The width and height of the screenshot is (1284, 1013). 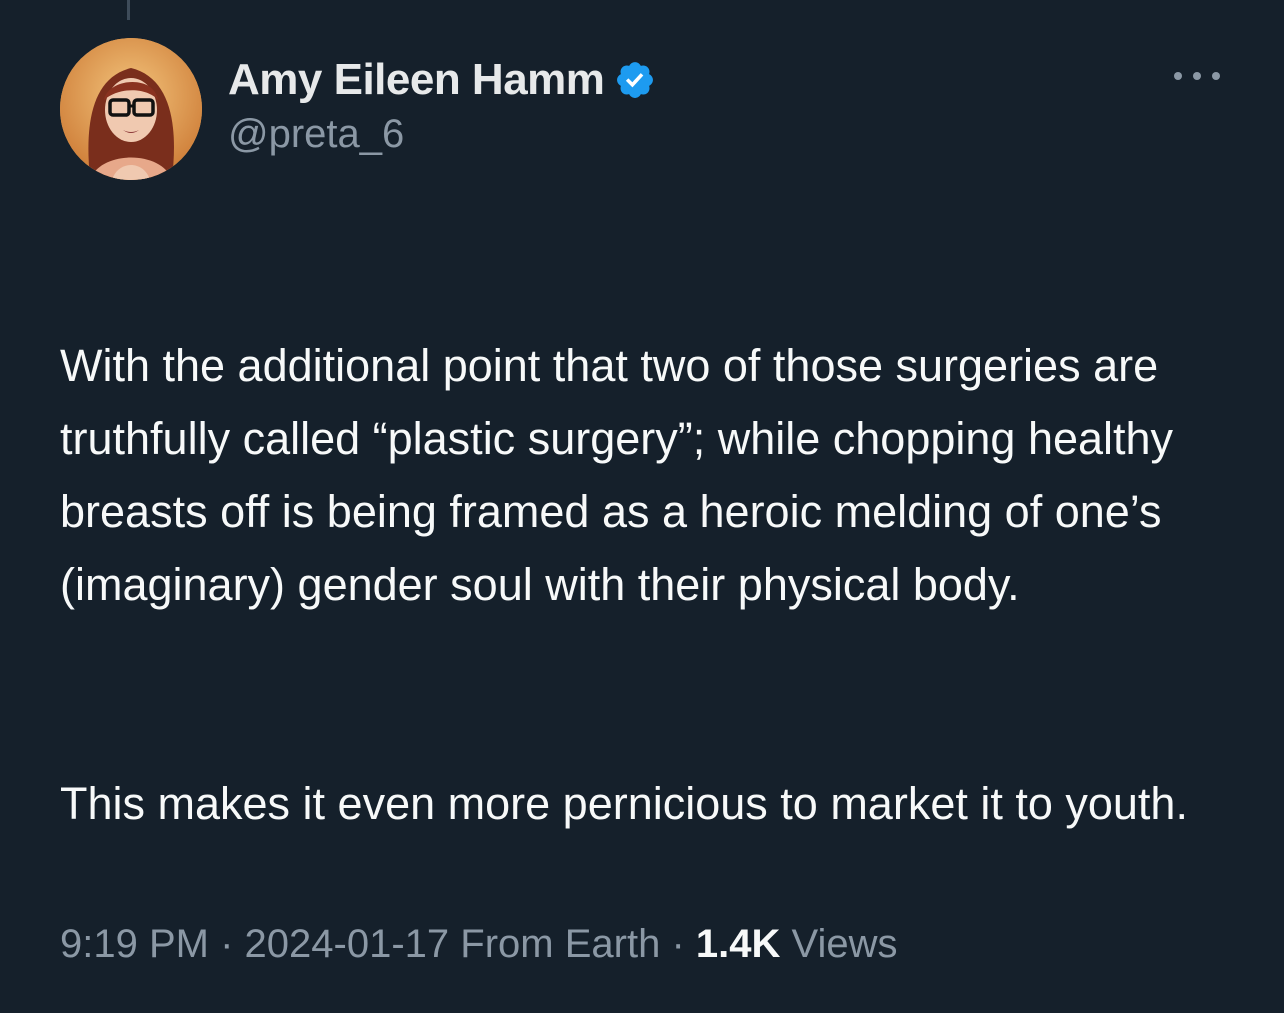 I want to click on more-options-icon, so click(x=1197, y=76).